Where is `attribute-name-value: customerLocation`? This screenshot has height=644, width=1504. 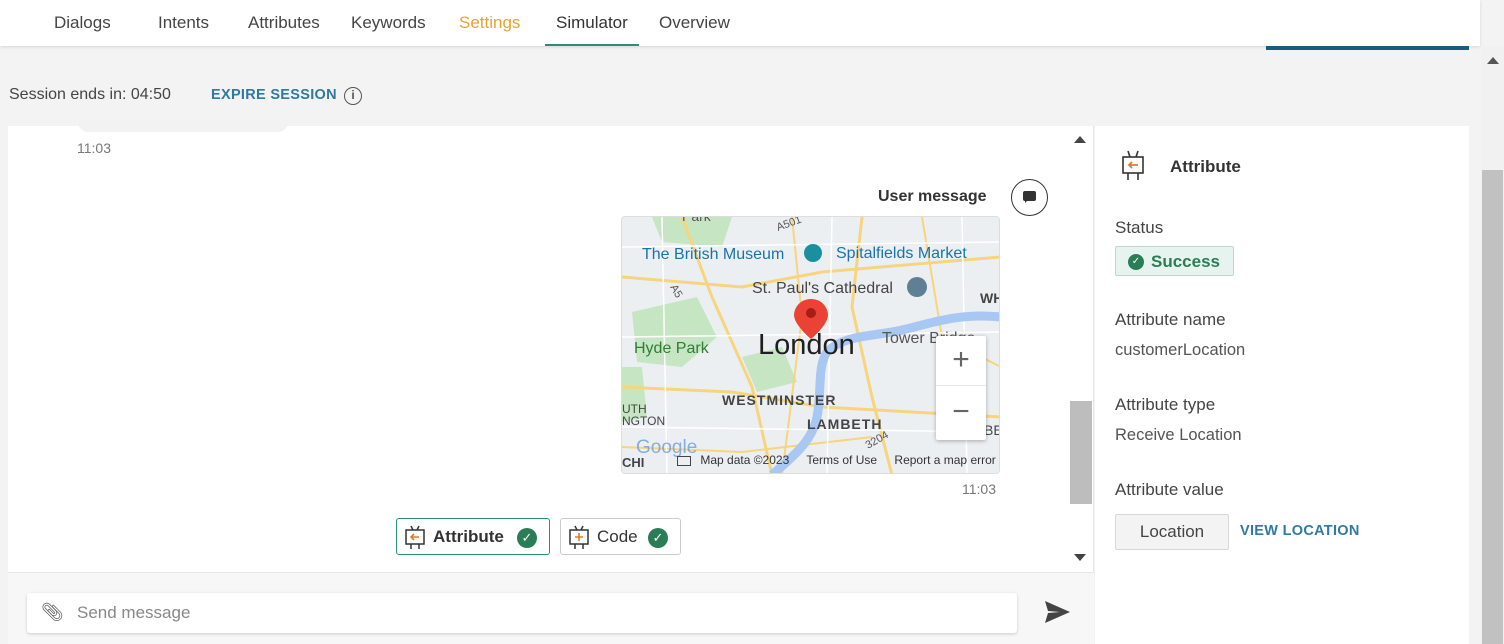 attribute-name-value: customerLocation is located at coordinates (1180, 350).